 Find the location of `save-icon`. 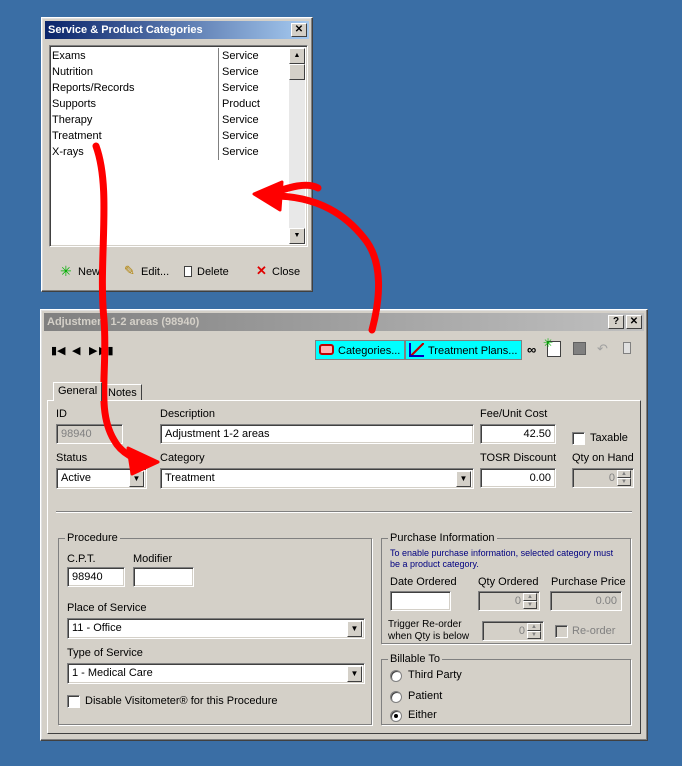

save-icon is located at coordinates (579, 348).